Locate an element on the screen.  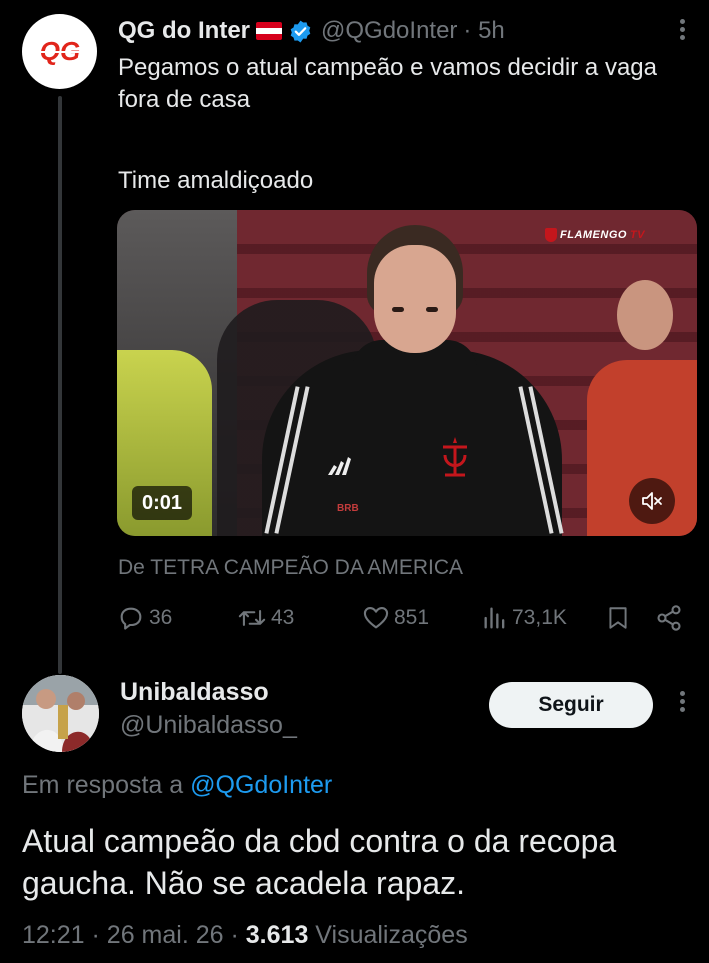
qg-avatar: QG is located at coordinates (59, 51).